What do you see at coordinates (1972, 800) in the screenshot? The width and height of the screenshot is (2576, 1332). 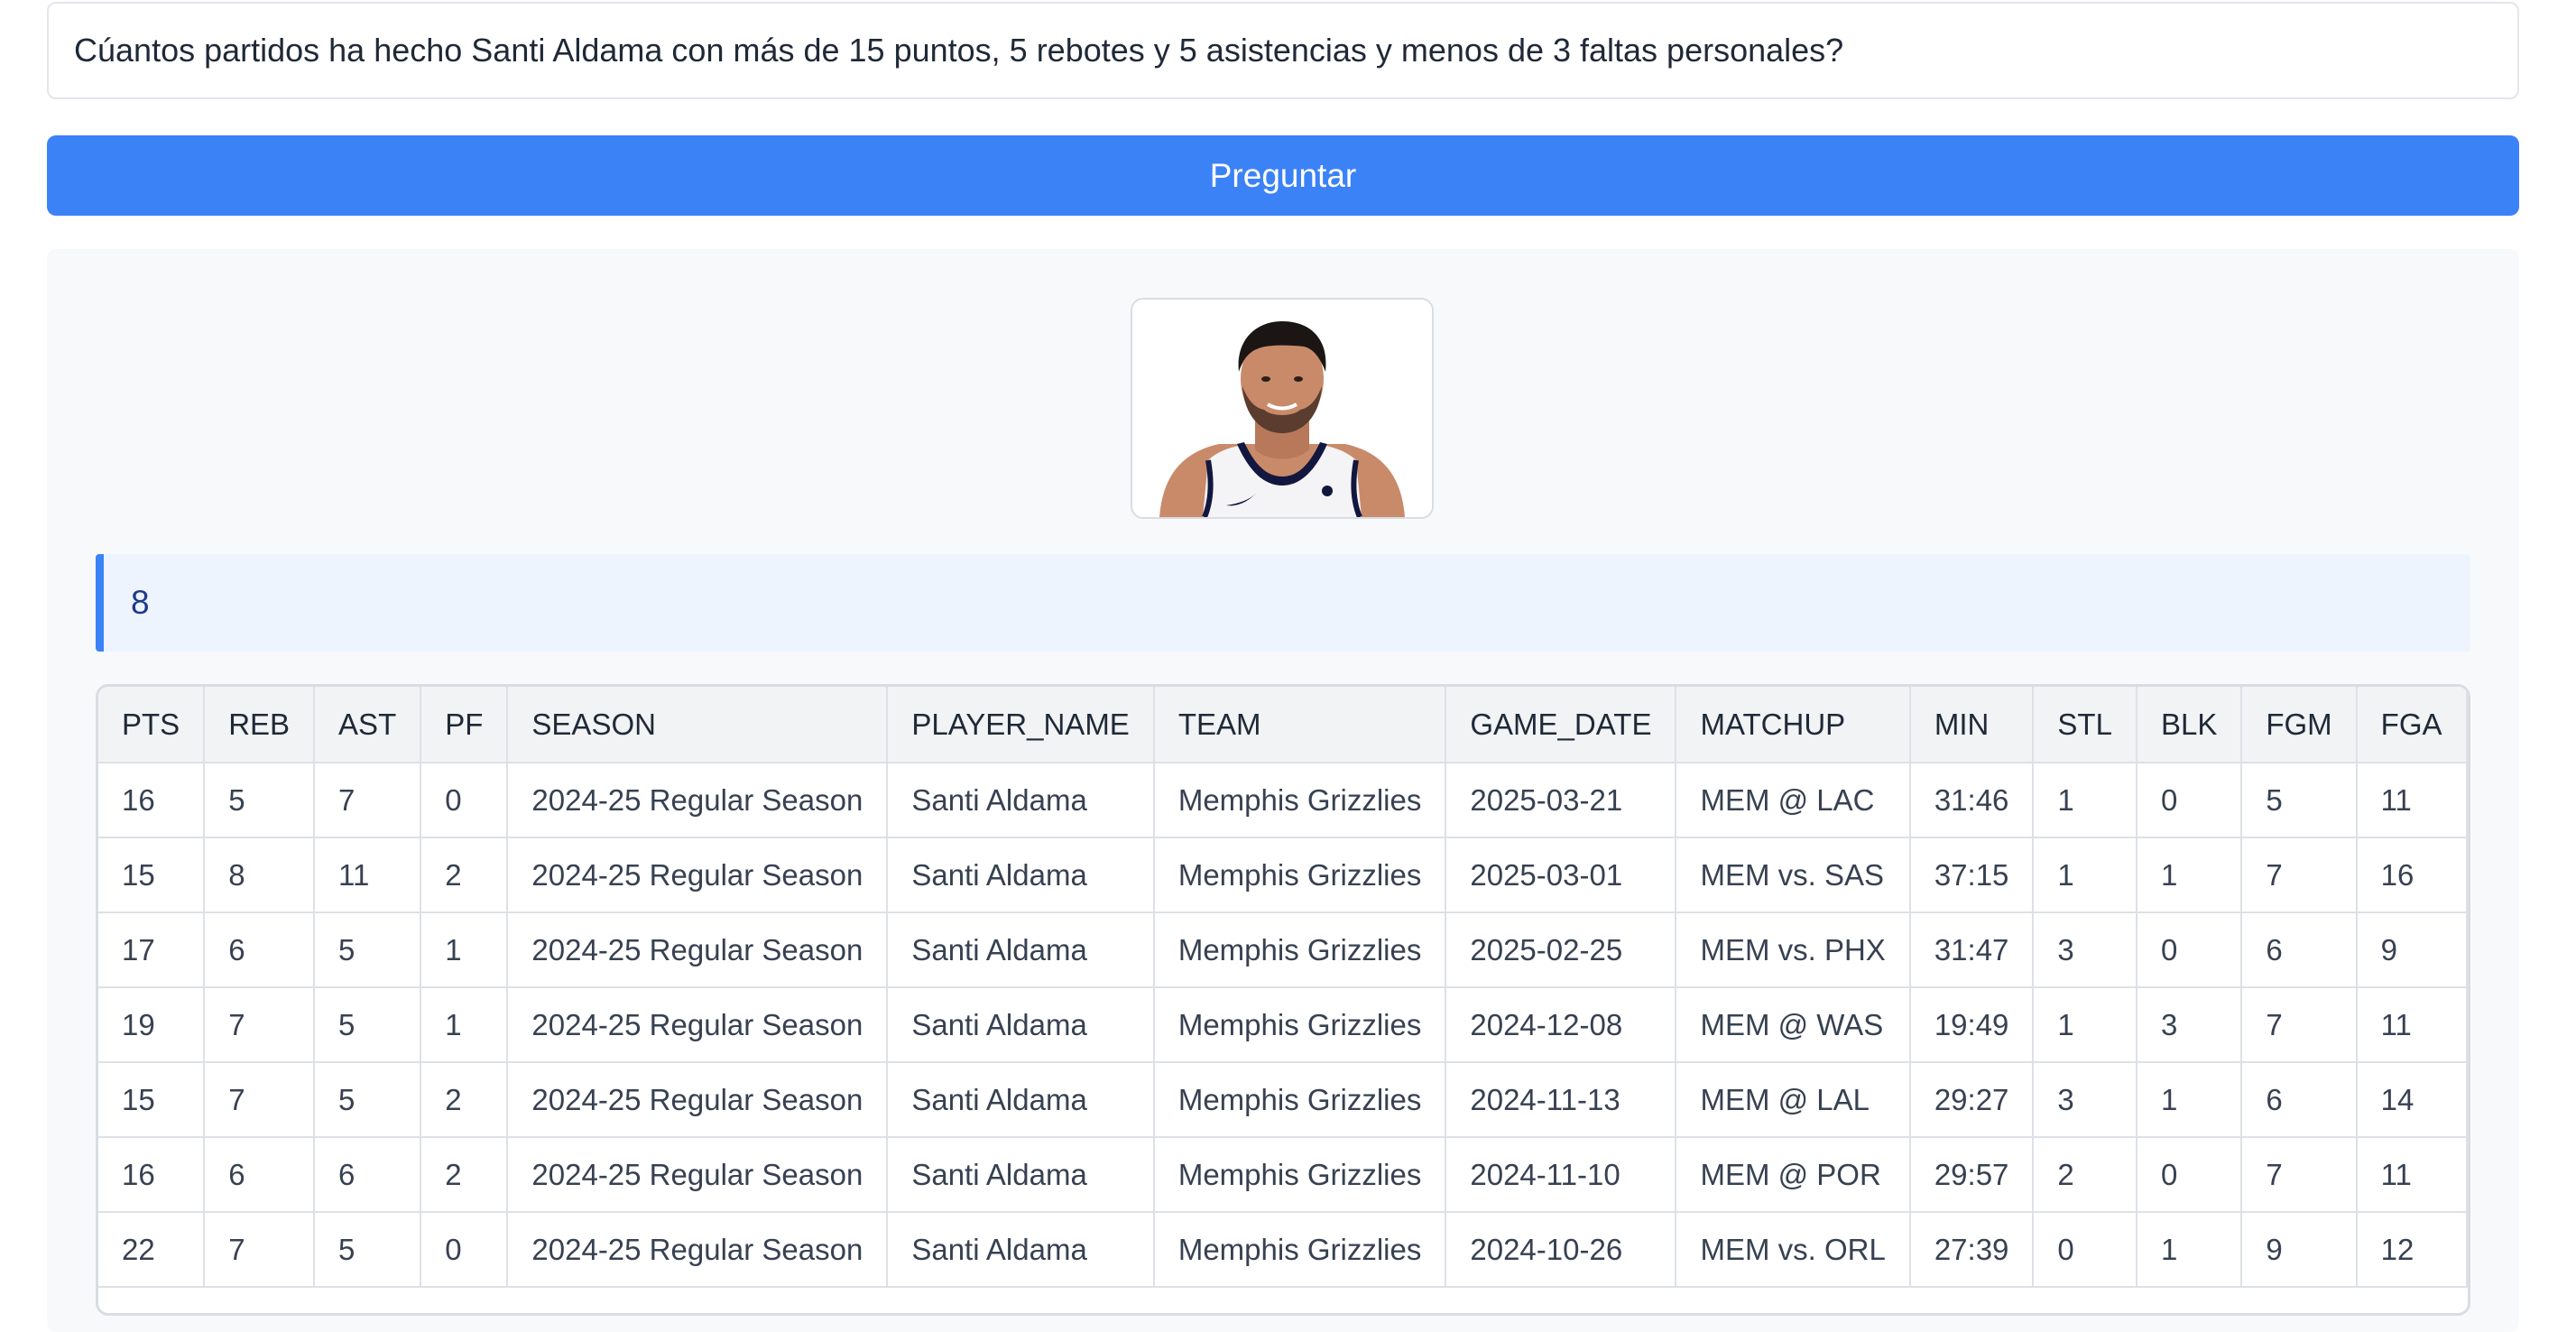 I see `table-cell: 31:46` at bounding box center [1972, 800].